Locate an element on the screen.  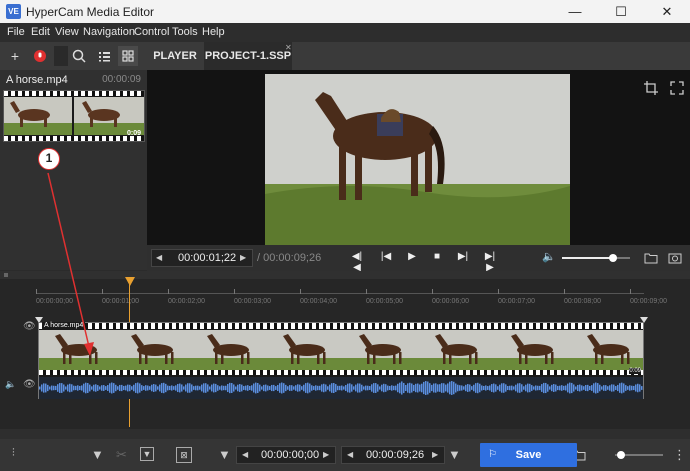
next-frame-icon: ▶| is located at coordinates (463, 256).